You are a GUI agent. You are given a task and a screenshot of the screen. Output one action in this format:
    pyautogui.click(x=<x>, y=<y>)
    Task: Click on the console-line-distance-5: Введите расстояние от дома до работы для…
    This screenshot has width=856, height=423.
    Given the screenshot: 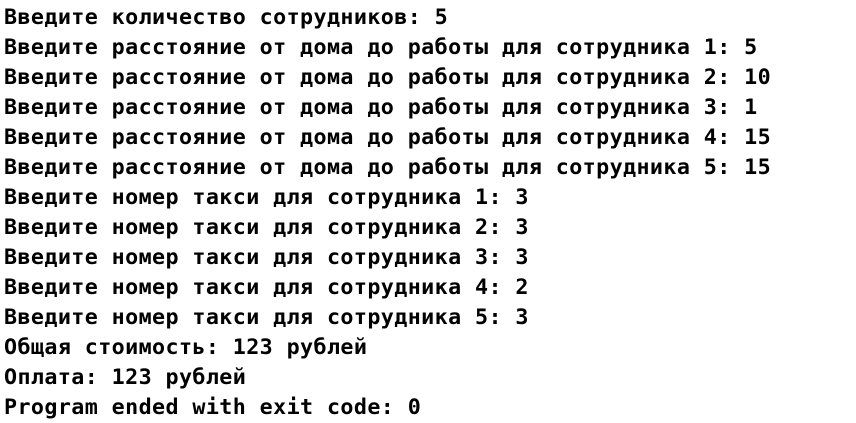 What is the action you would take?
    pyautogui.click(x=388, y=167)
    